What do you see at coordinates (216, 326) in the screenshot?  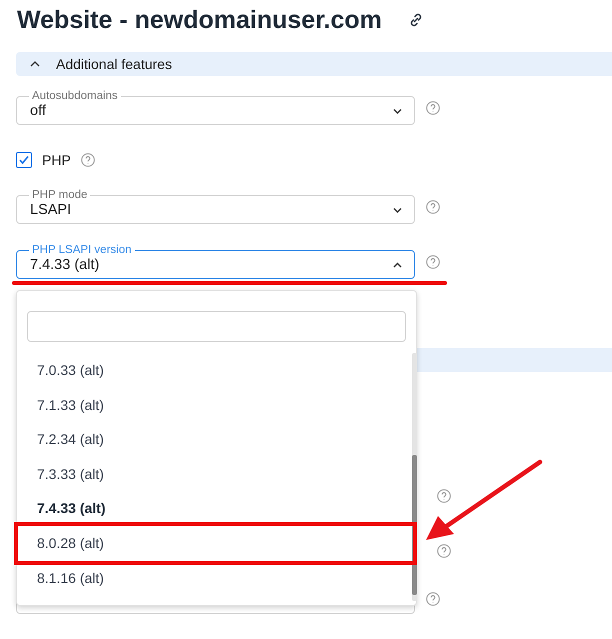 I see `search-field` at bounding box center [216, 326].